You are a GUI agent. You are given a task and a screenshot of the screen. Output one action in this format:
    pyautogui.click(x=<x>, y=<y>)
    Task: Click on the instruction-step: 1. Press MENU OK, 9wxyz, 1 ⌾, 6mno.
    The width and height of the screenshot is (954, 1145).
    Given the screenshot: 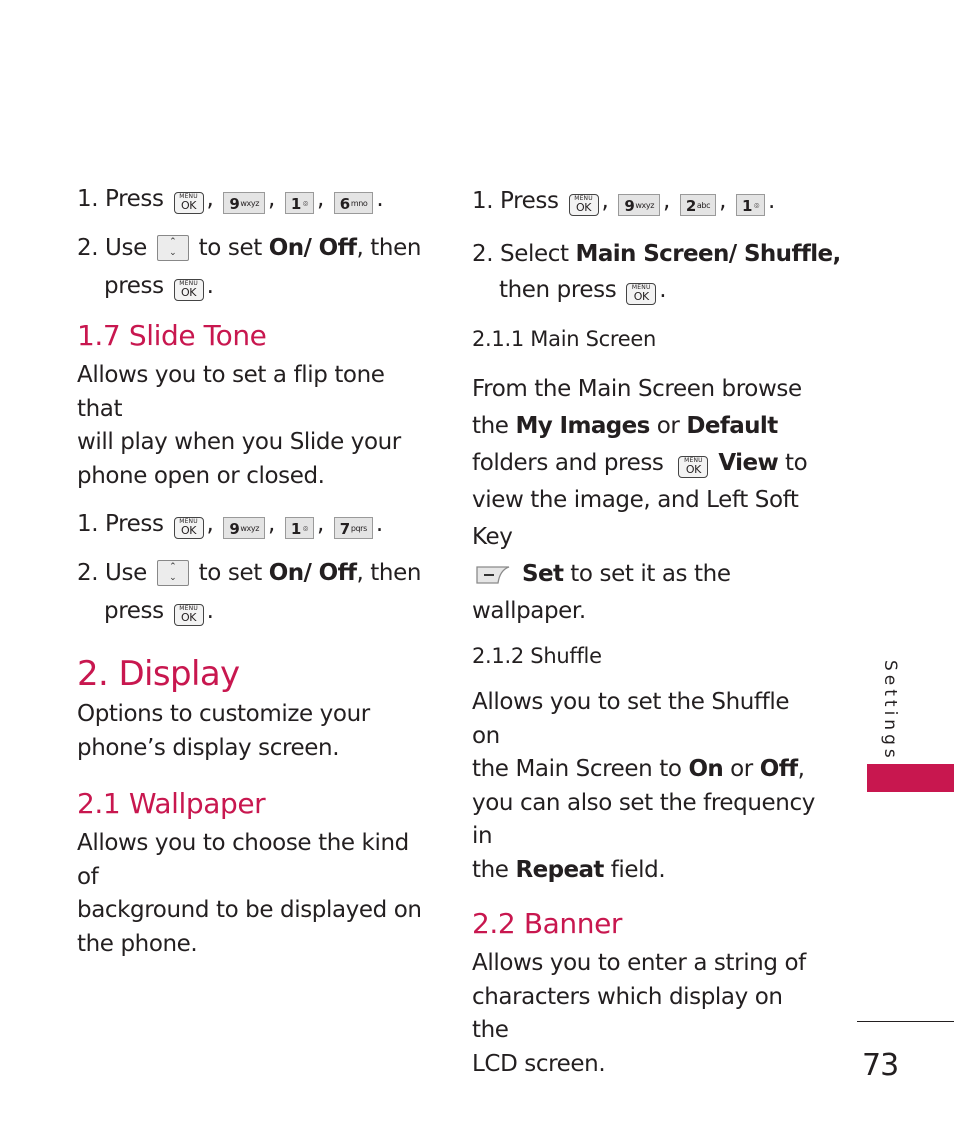 What is the action you would take?
    pyautogui.click(x=230, y=200)
    